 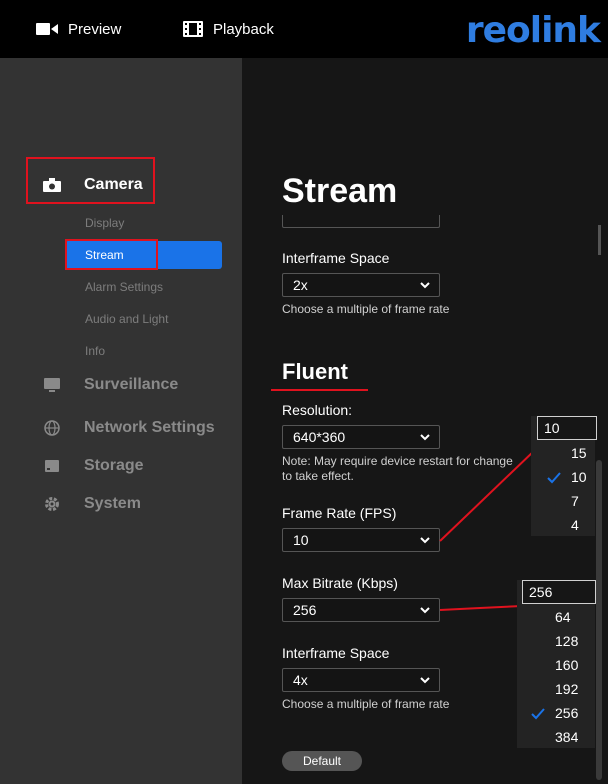 What do you see at coordinates (579, 477) in the screenshot?
I see `framerate-option-10: 10` at bounding box center [579, 477].